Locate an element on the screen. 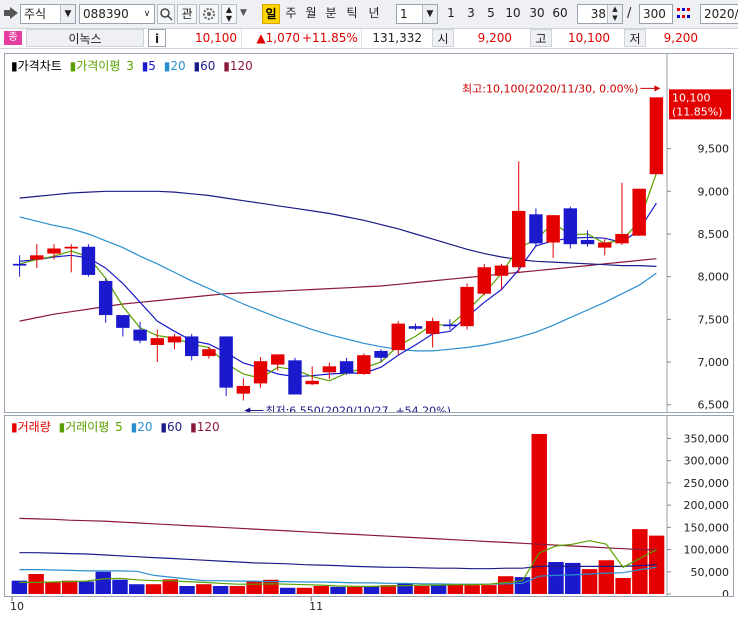 Image resolution: width=738 pixels, height=618 pixels. period-tab-year: 년 is located at coordinates (374, 14).